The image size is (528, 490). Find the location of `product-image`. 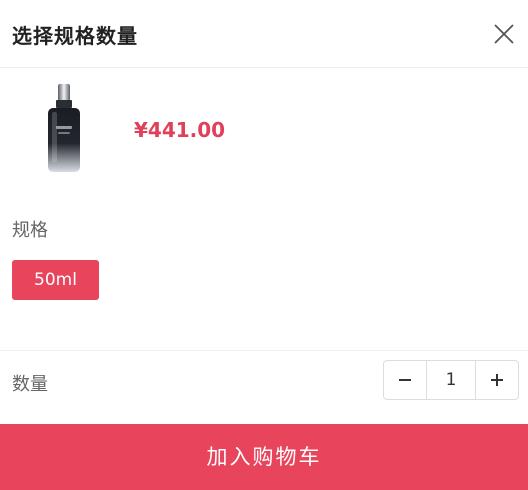

product-image is located at coordinates (64, 128).